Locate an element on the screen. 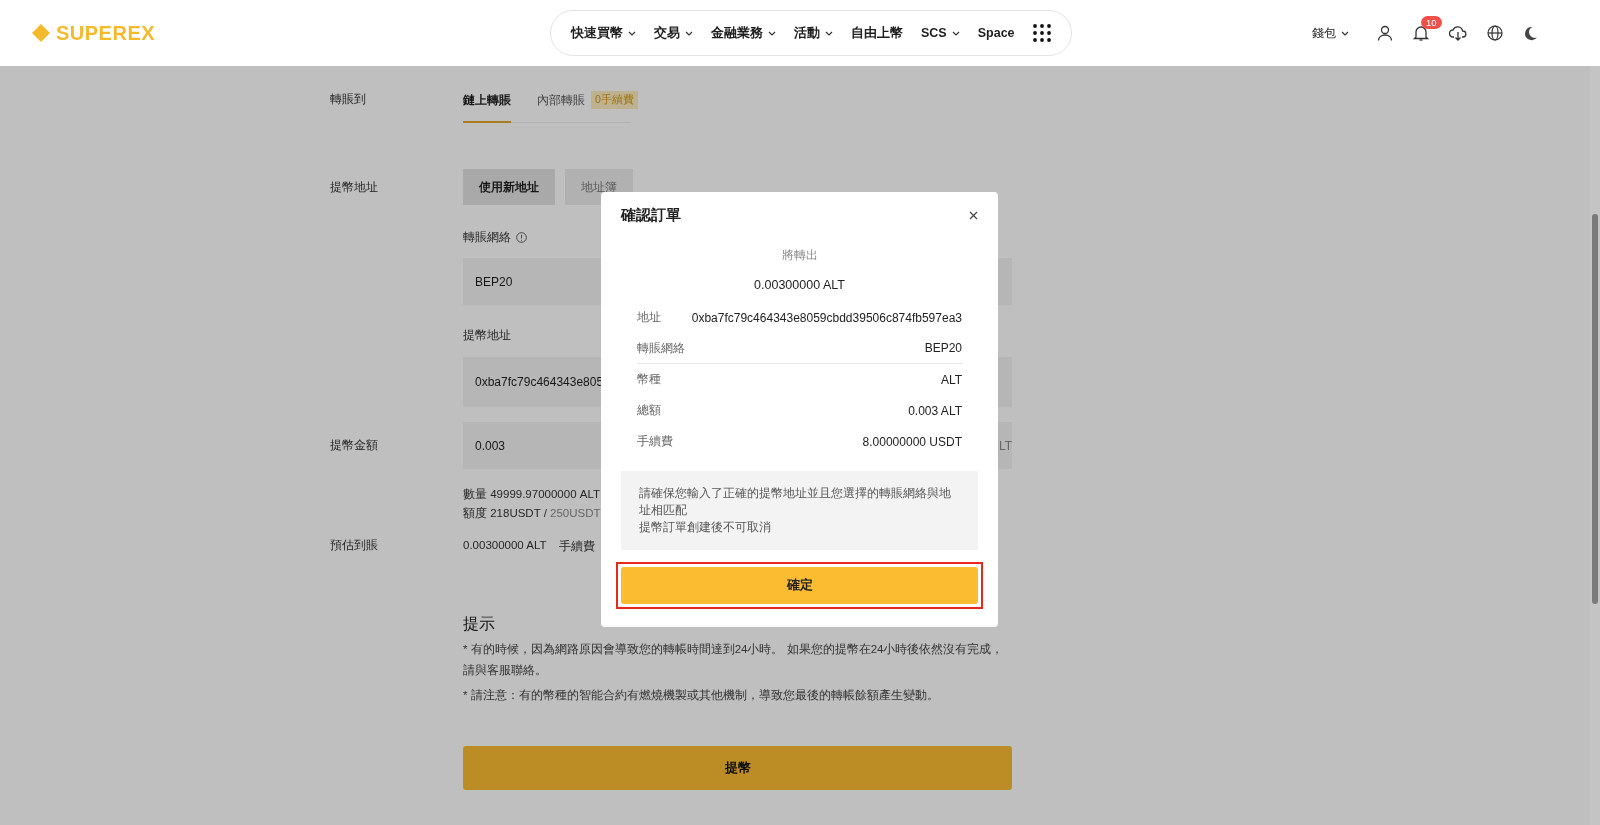 Image resolution: width=1600 pixels, height=825 pixels. nav-item: 自由上幣 is located at coordinates (877, 33).